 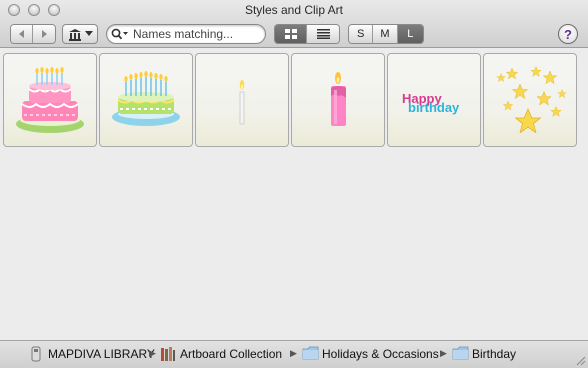 I want to click on clip-art-tile-pink-cake, so click(x=50, y=100).